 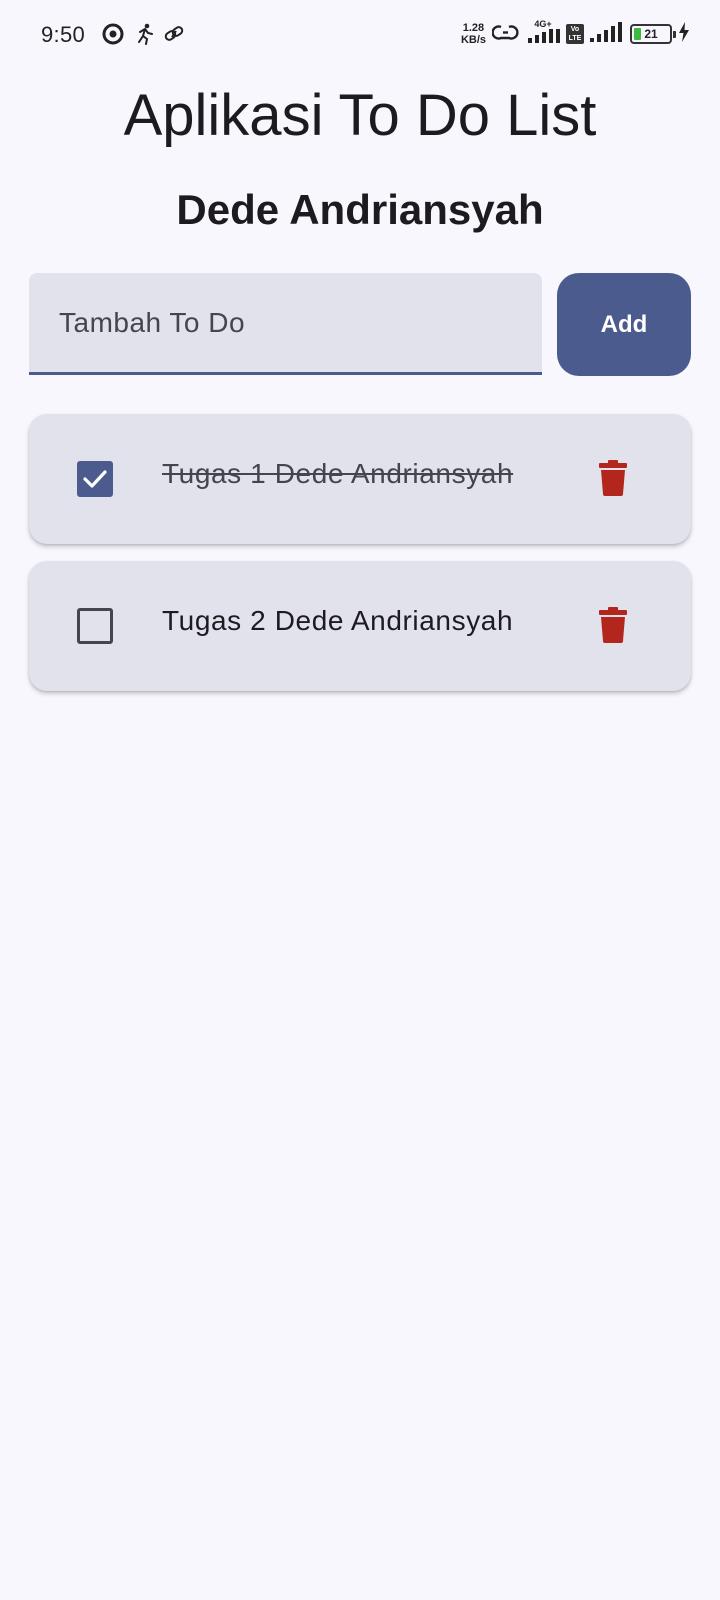 What do you see at coordinates (338, 473) in the screenshot?
I see `todo-text: Tugas 1 Dede Andriansyah` at bounding box center [338, 473].